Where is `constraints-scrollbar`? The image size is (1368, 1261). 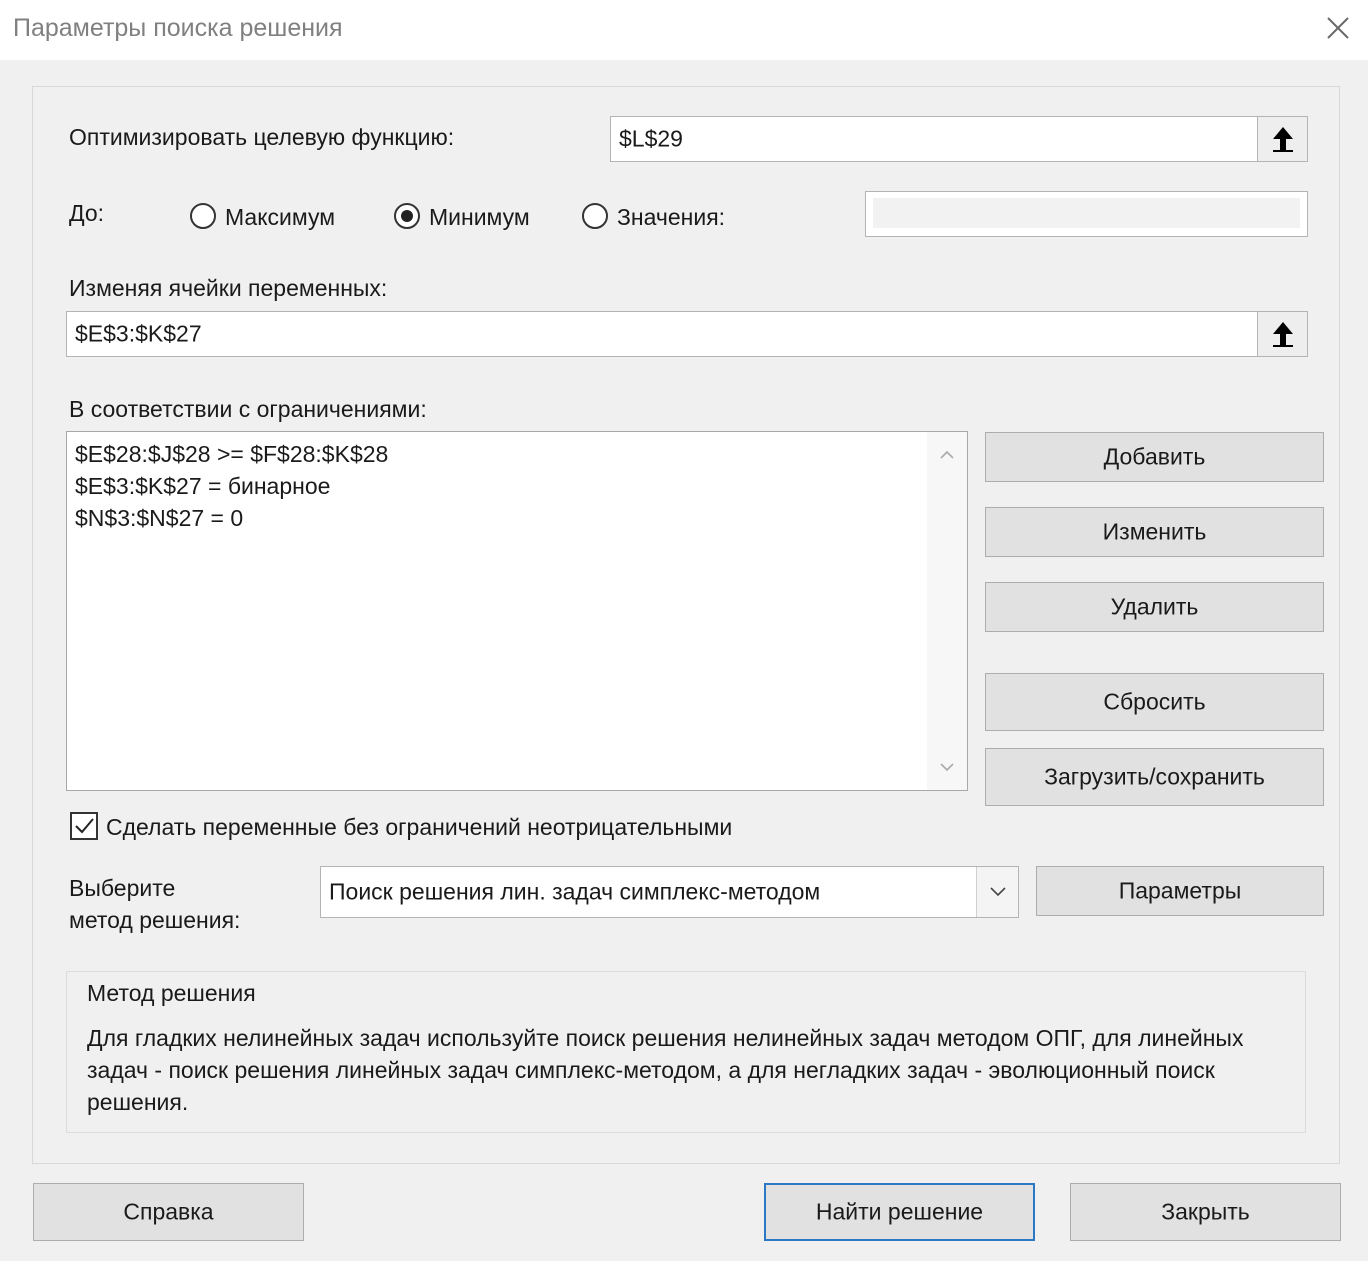 constraints-scrollbar is located at coordinates (947, 611).